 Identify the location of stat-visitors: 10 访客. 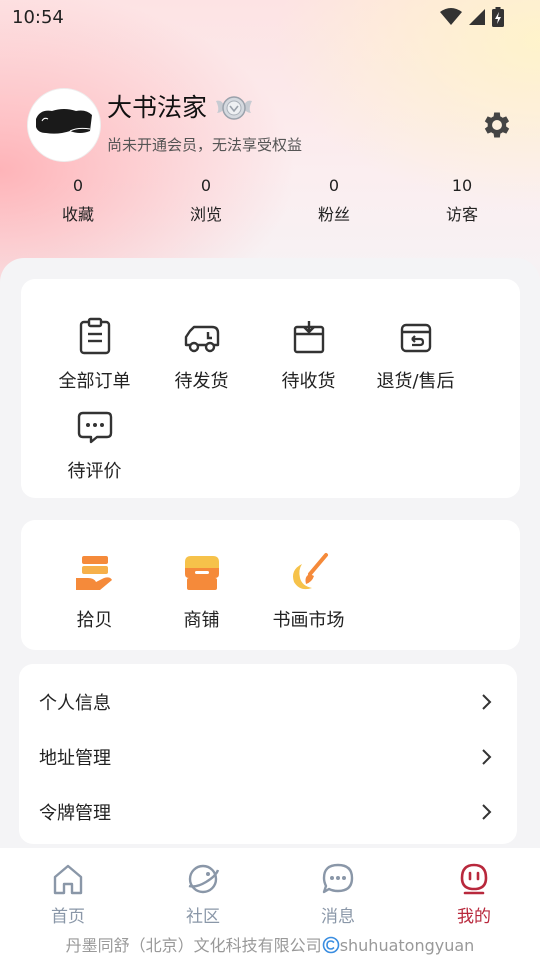
(462, 200).